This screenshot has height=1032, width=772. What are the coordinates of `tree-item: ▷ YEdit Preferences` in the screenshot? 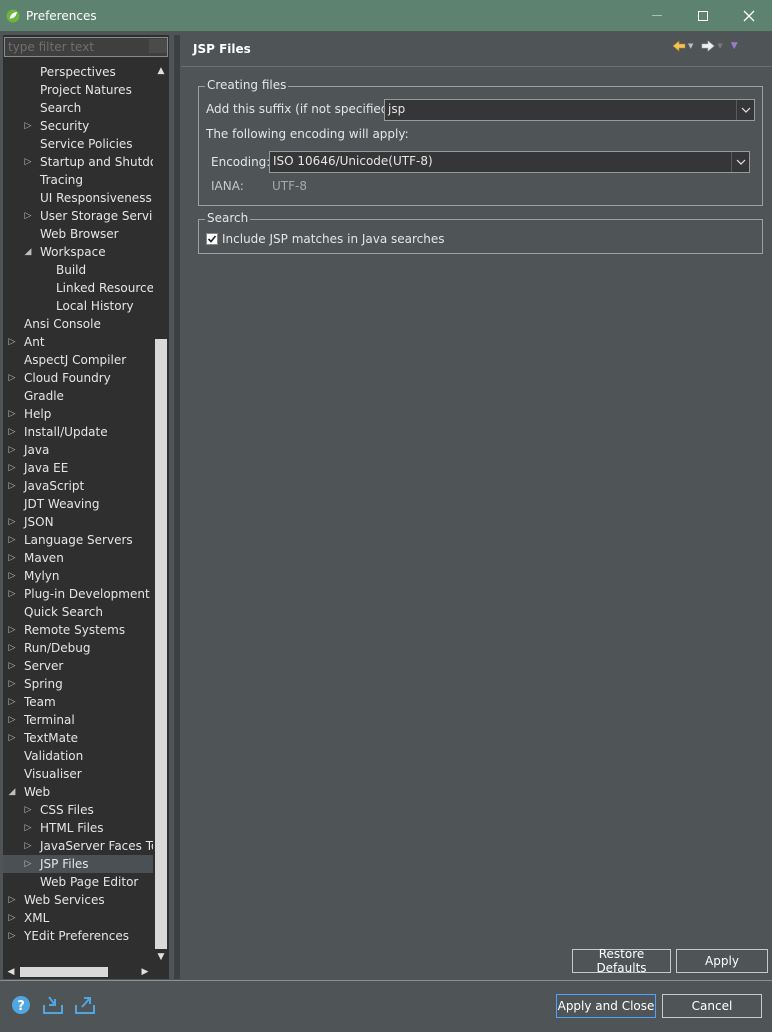 It's located at (78, 936).